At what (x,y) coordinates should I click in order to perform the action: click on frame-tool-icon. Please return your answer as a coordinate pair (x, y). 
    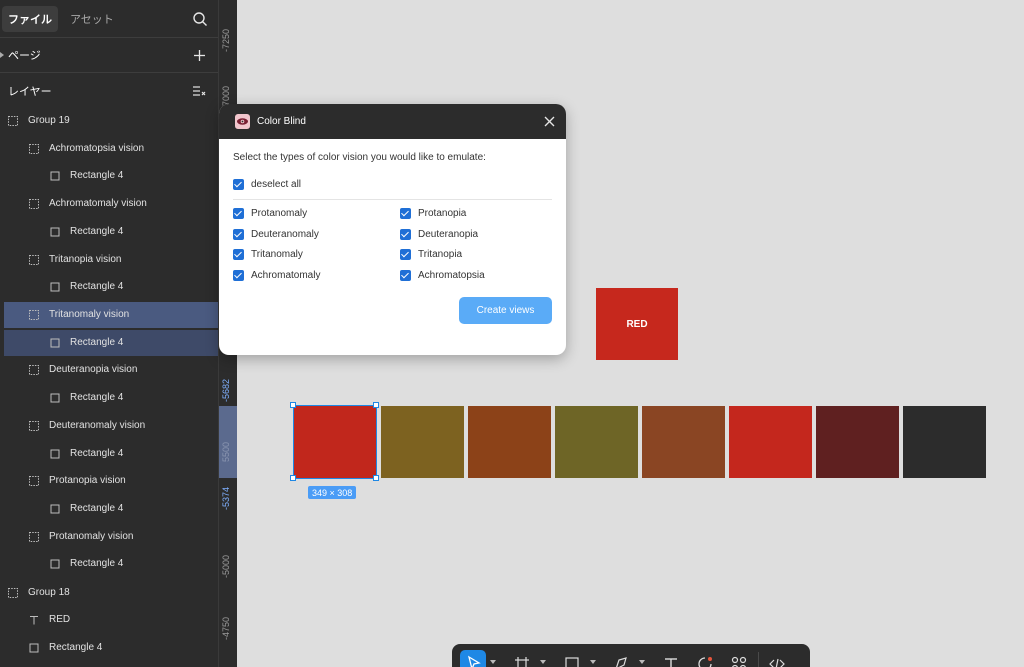
    Looking at the image, I should click on (522, 661).